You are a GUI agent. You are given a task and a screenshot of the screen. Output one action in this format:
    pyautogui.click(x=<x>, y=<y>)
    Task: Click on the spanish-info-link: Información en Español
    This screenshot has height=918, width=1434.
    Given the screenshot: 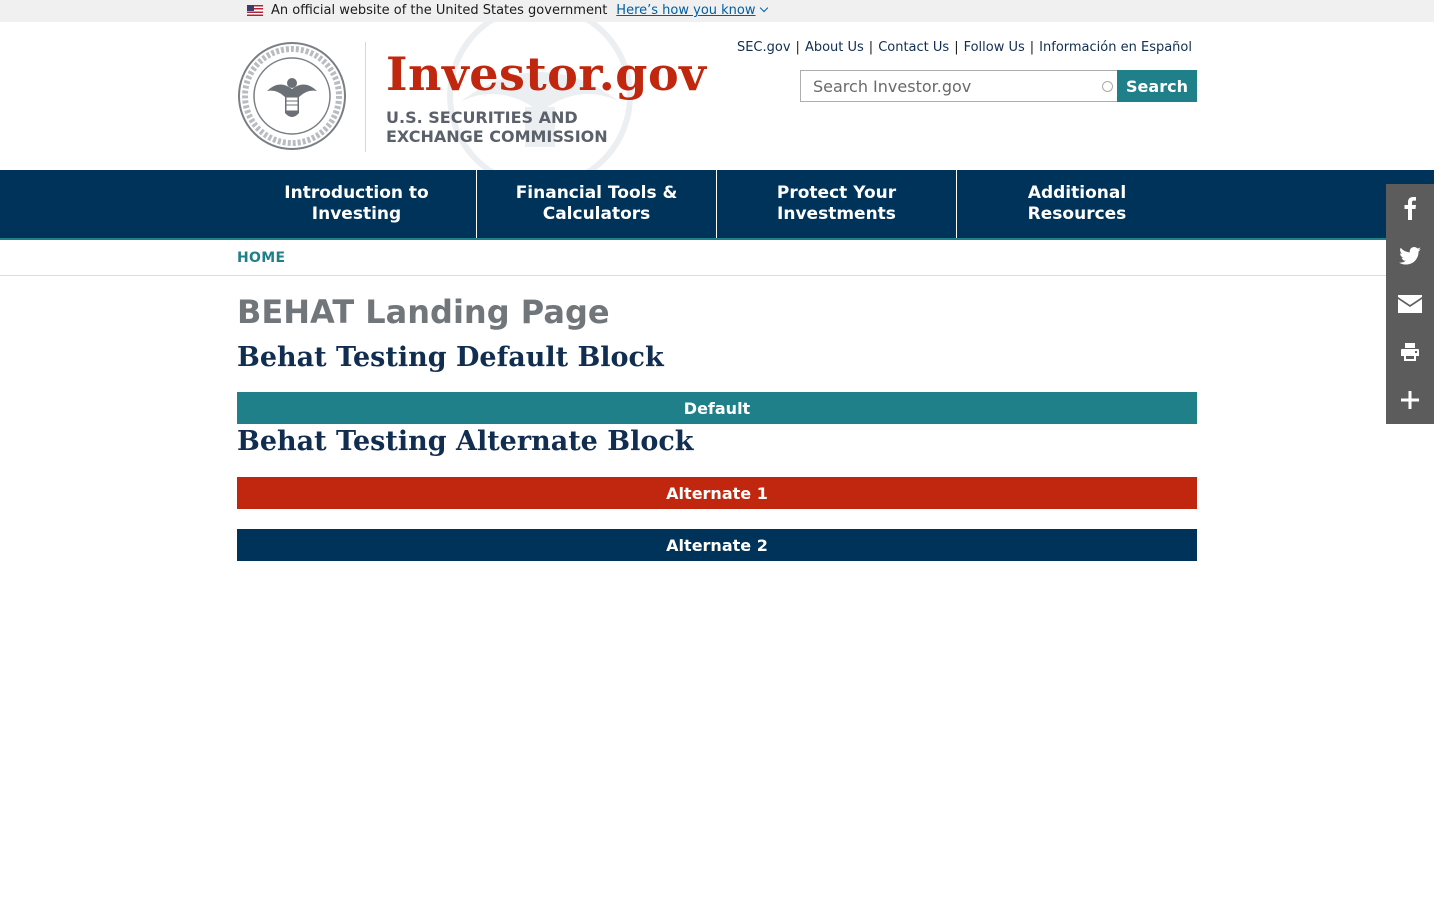 What is the action you would take?
    pyautogui.click(x=1115, y=47)
    